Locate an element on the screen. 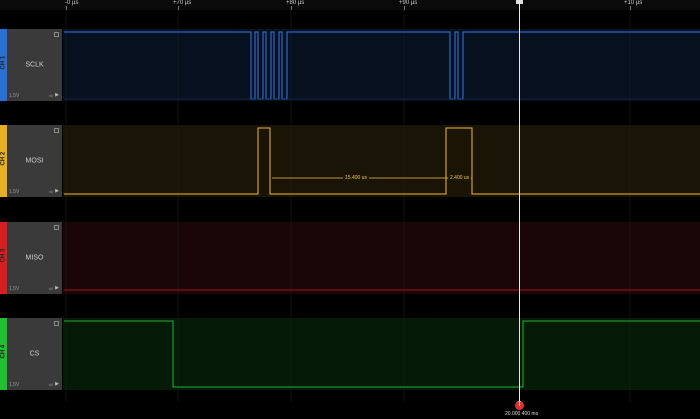 Image resolution: width=700 pixels, height=419 pixels. channel-3-volt: 1.5V is located at coordinates (14, 289).